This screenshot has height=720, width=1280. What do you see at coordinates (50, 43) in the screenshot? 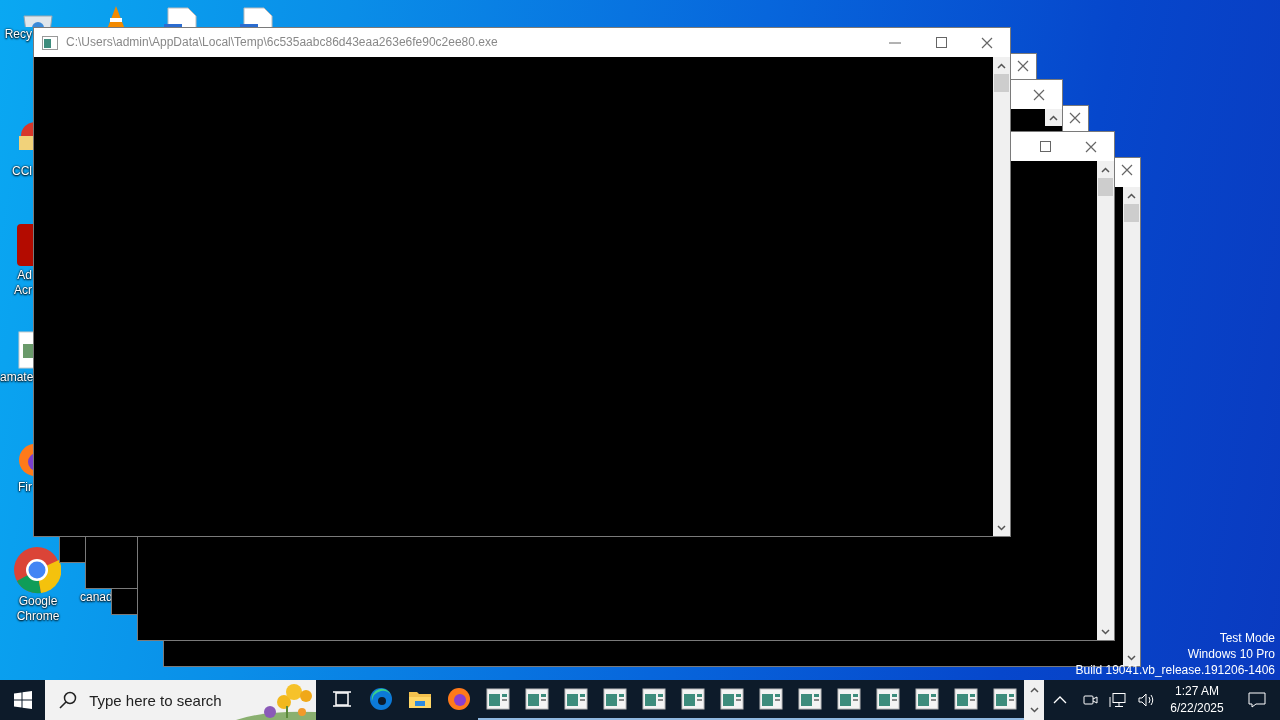
I see `app-icon` at bounding box center [50, 43].